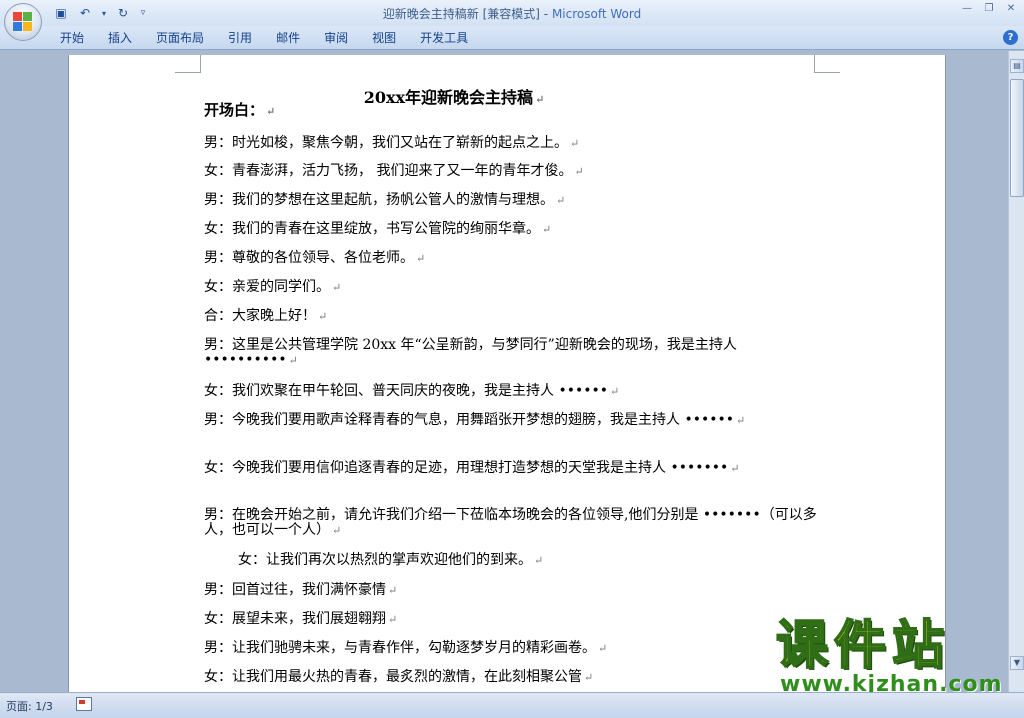 The image size is (1024, 718). Describe the element at coordinates (84, 704) in the screenshot. I see `proofing-icon` at that location.